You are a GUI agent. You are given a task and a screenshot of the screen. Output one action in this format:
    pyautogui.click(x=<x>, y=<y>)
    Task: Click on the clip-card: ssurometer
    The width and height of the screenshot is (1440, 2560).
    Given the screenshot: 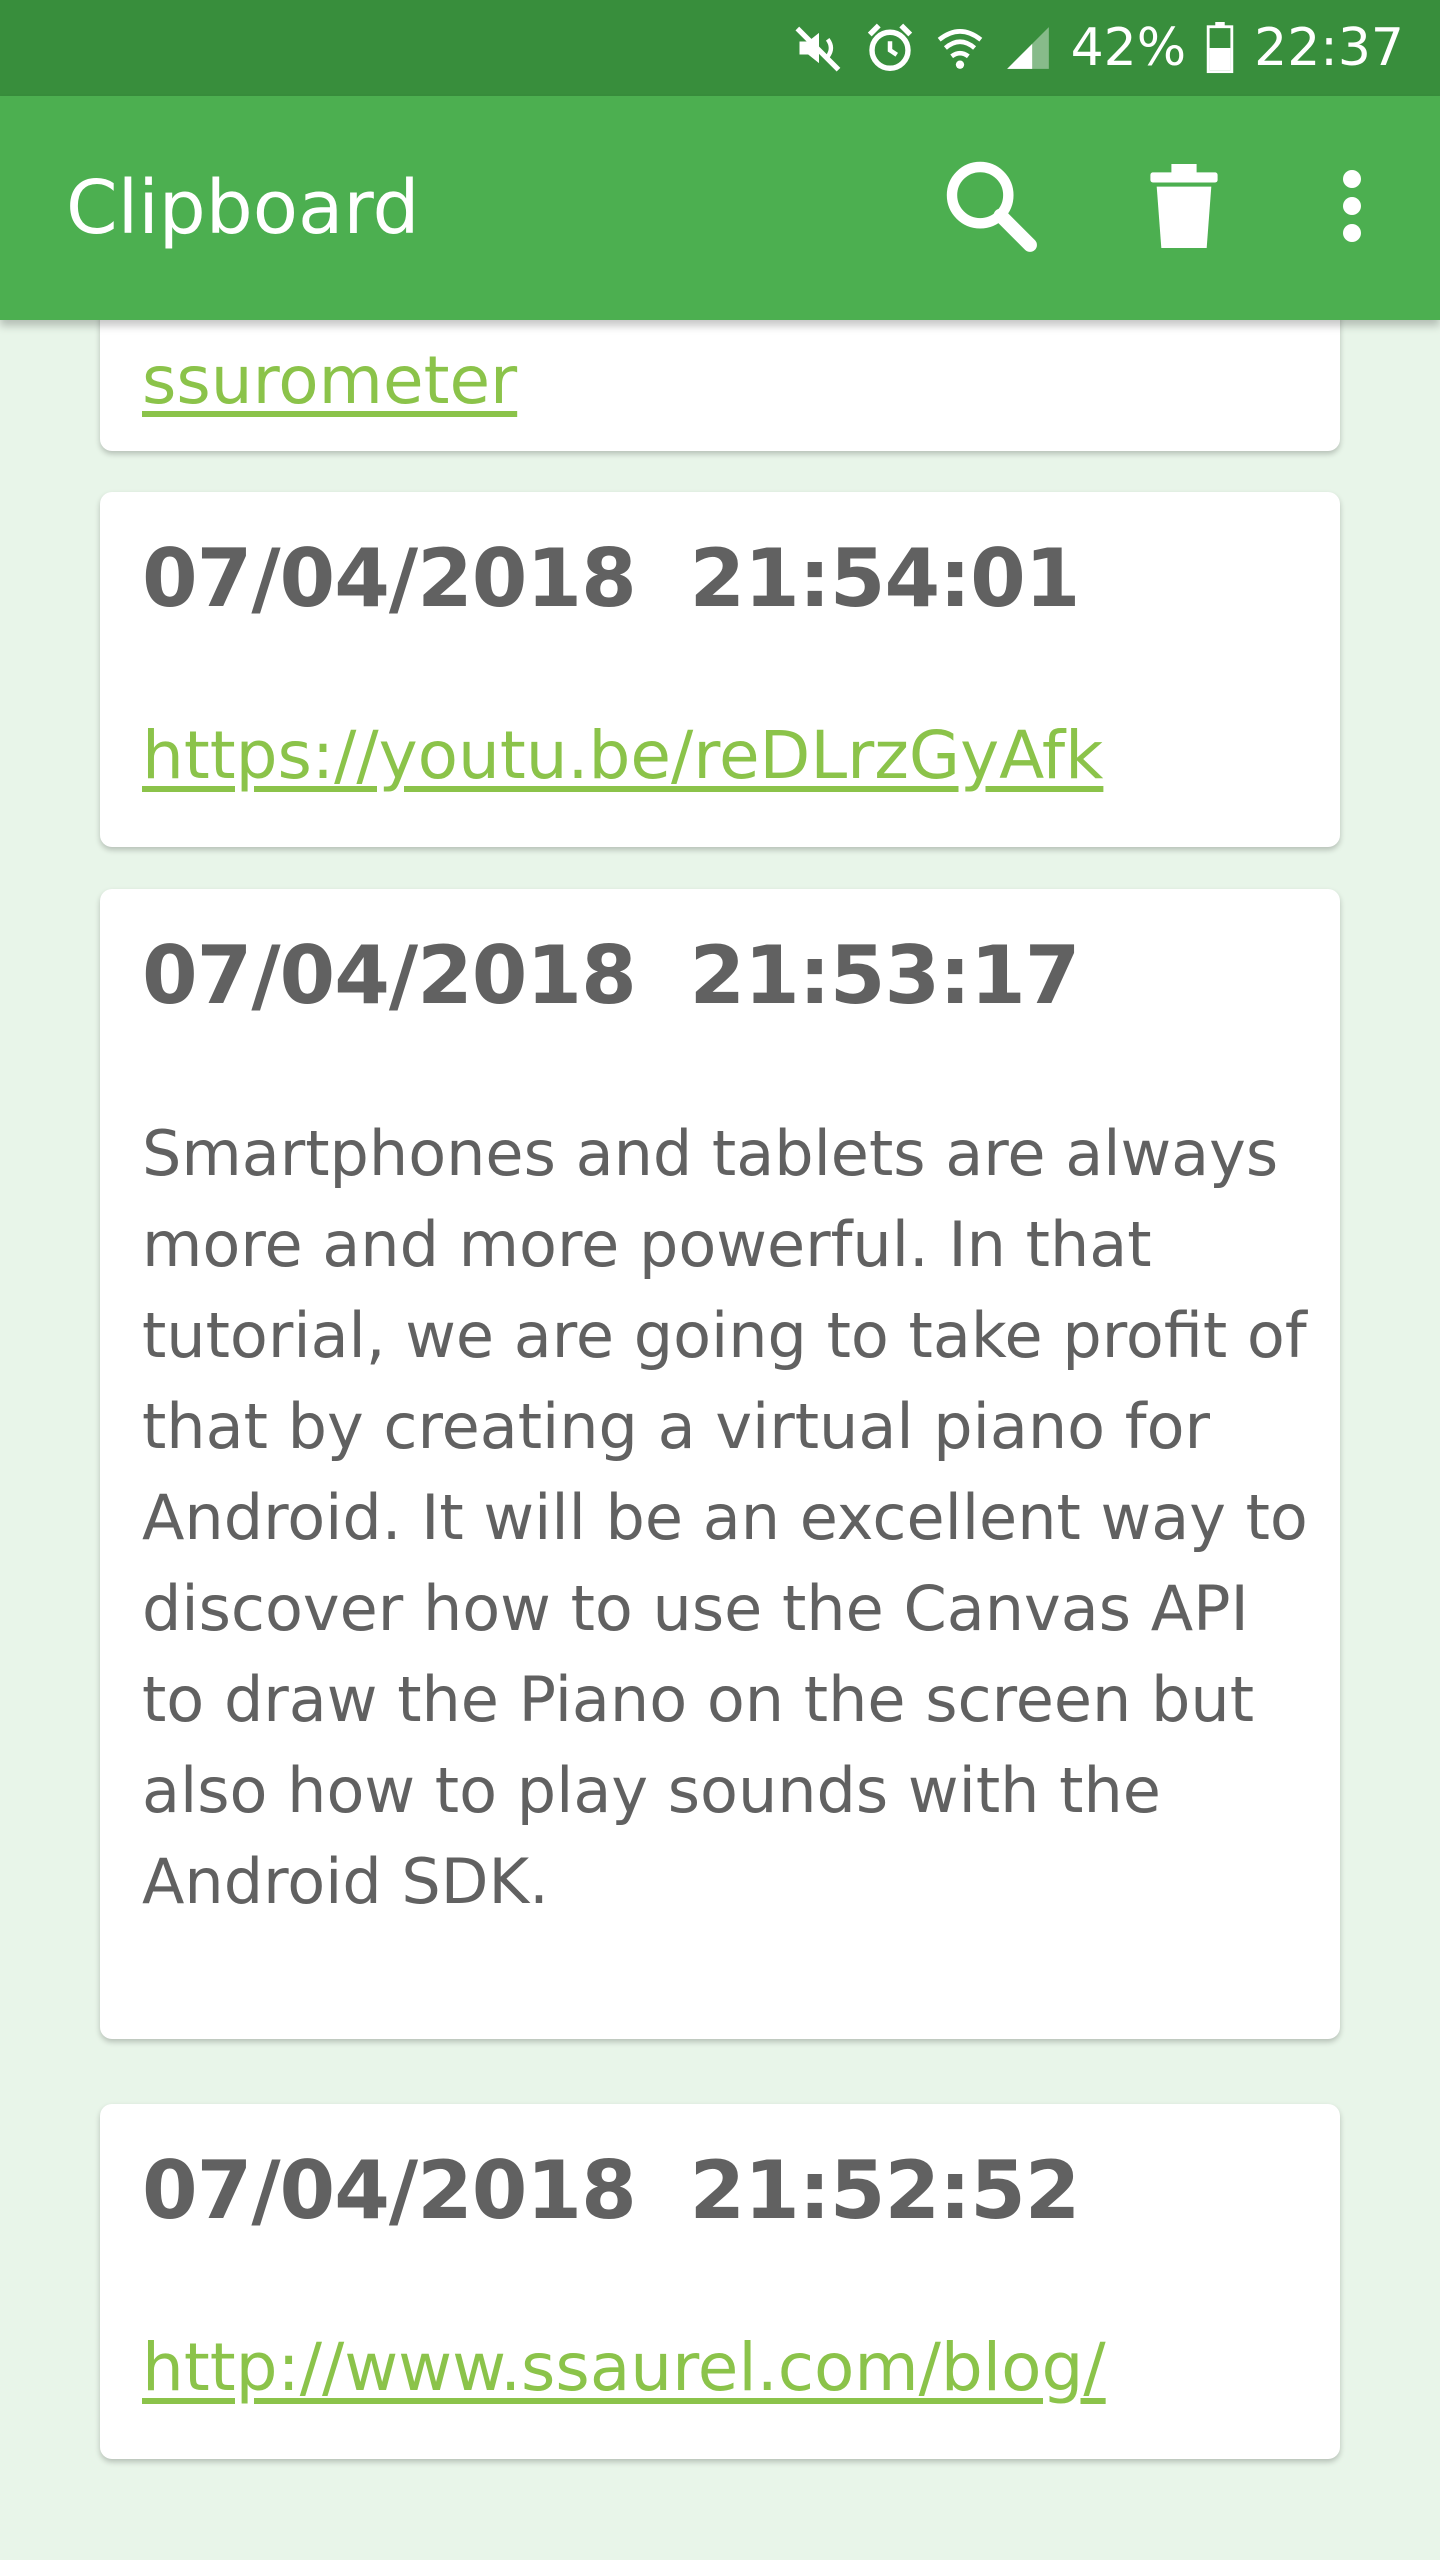 What is the action you would take?
    pyautogui.click(x=720, y=385)
    